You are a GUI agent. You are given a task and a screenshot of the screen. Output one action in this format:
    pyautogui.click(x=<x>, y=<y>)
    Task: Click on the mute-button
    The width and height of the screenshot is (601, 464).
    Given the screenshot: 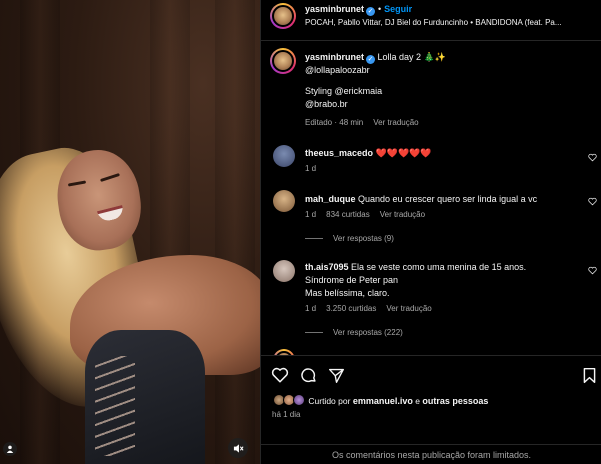 What is the action you would take?
    pyautogui.click(x=238, y=448)
    